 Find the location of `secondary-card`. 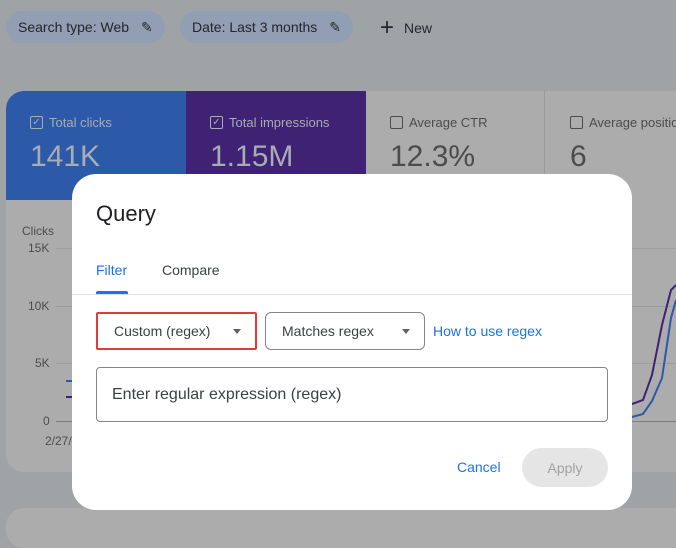

secondary-card is located at coordinates (341, 528).